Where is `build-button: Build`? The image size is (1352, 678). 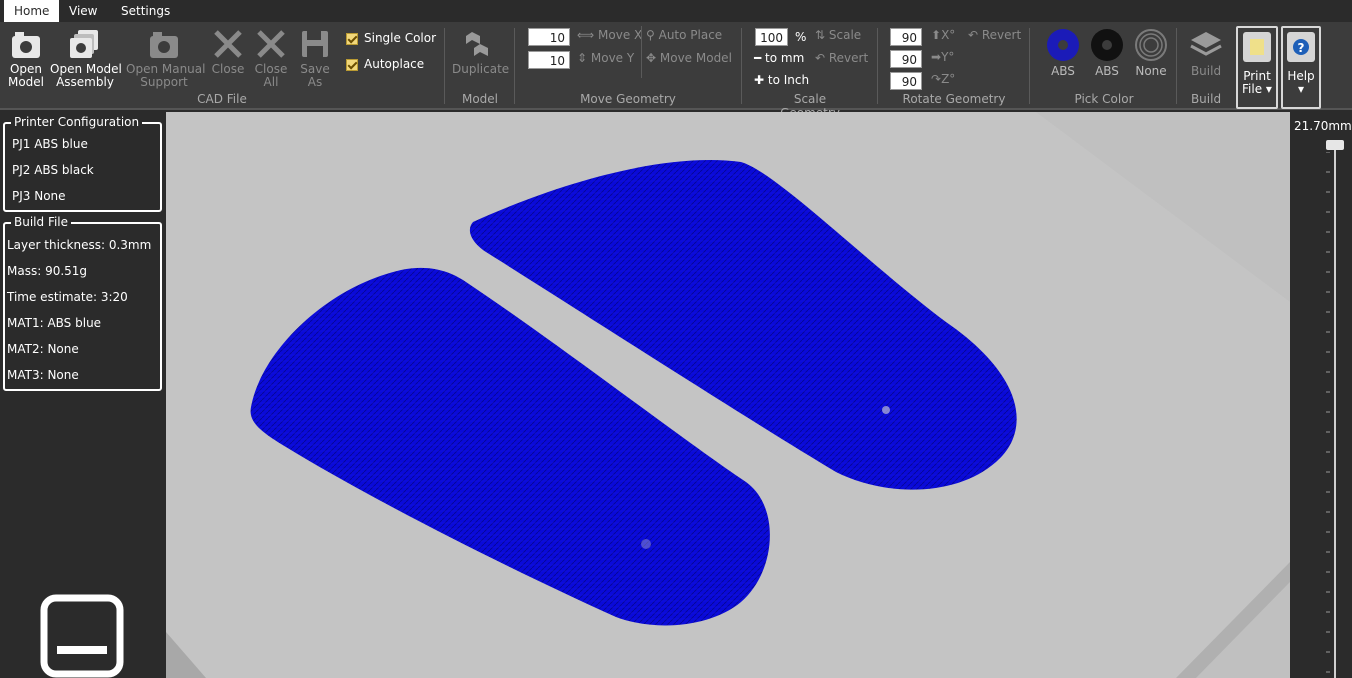
build-button: Build is located at coordinates (1206, 53).